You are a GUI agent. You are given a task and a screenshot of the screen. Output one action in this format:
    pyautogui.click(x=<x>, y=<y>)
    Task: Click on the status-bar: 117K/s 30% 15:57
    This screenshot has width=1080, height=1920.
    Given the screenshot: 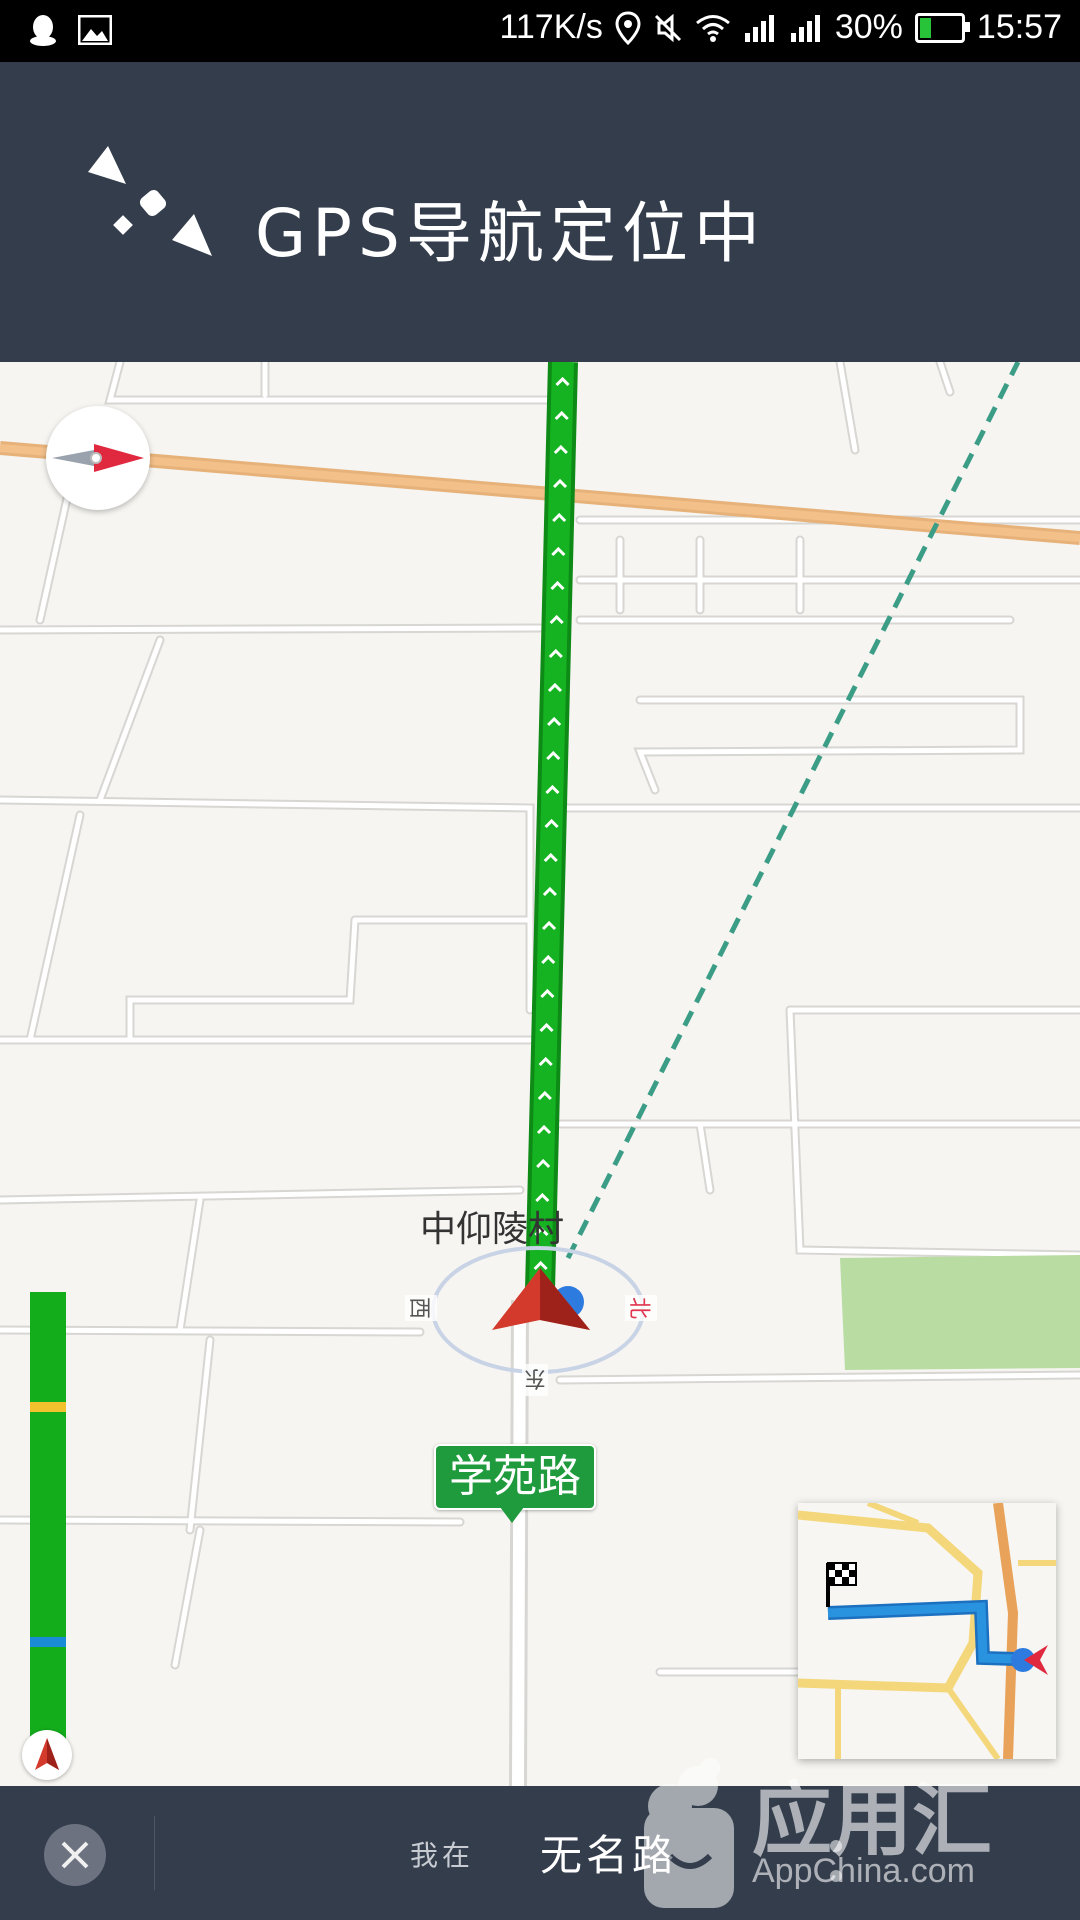 What is the action you would take?
    pyautogui.click(x=540, y=31)
    